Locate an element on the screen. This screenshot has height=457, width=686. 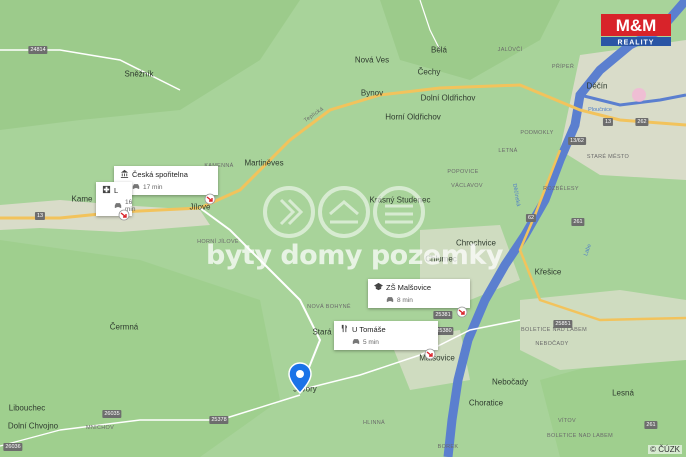
place-label: Děčín is located at coordinates (597, 86).